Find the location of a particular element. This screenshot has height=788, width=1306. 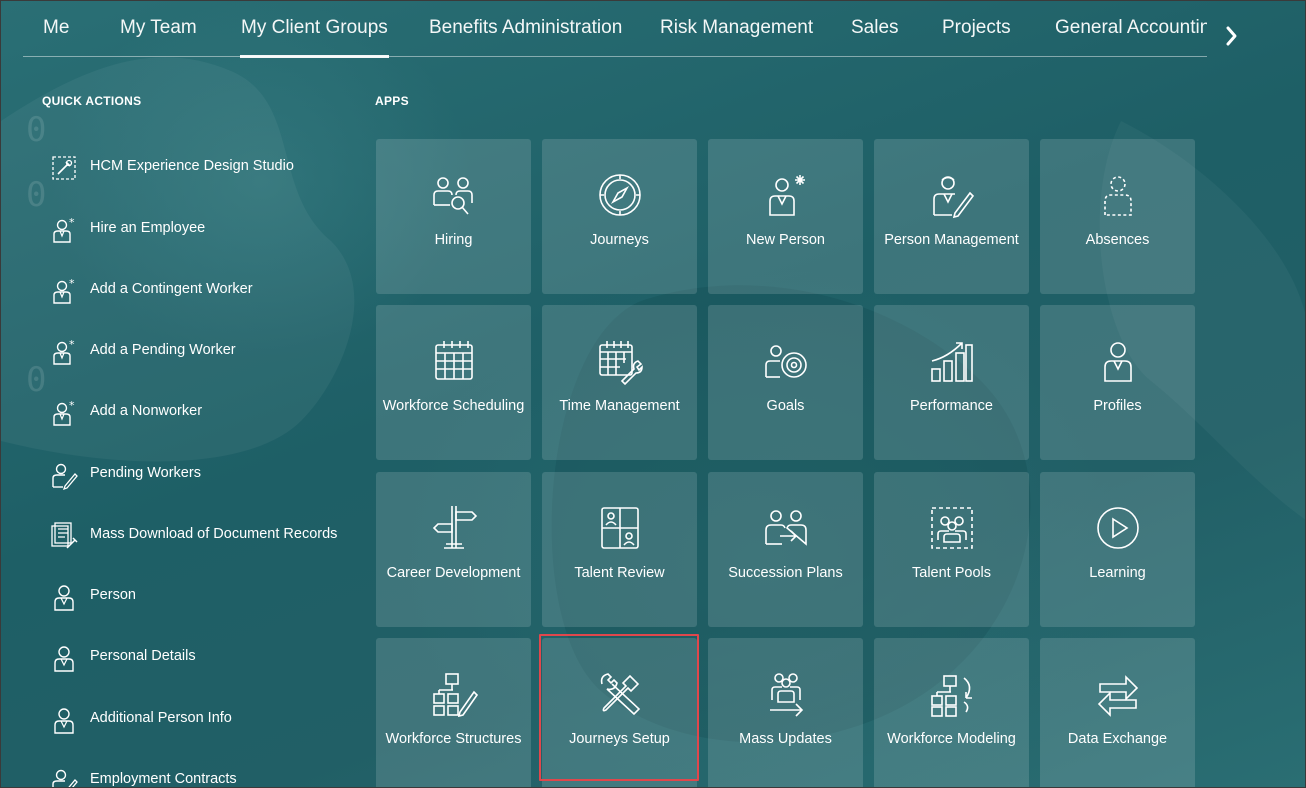

app-tile-learning: Learning is located at coordinates (1117, 549).